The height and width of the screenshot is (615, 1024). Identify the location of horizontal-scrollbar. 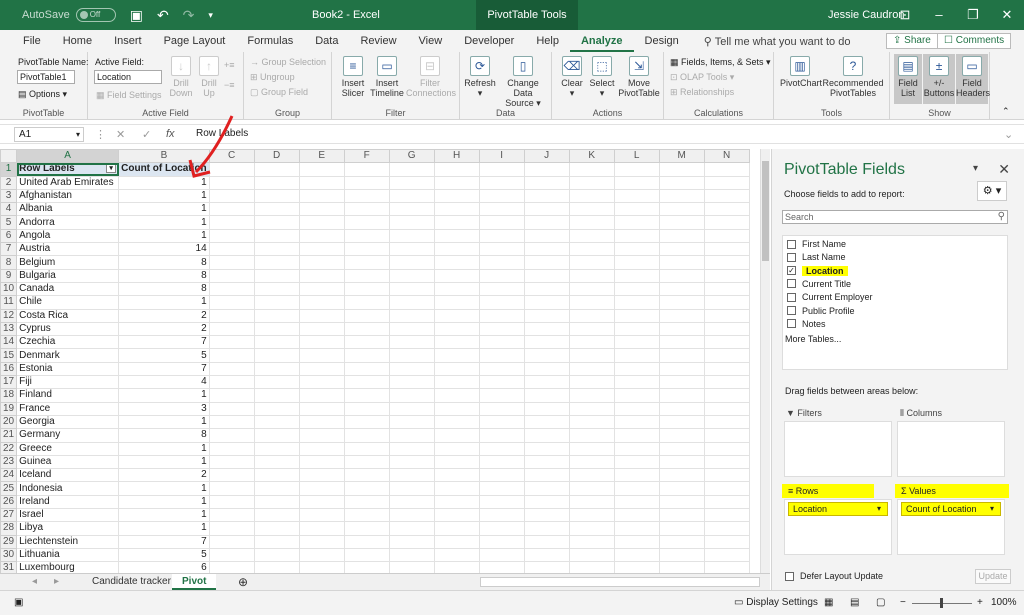
(620, 582).